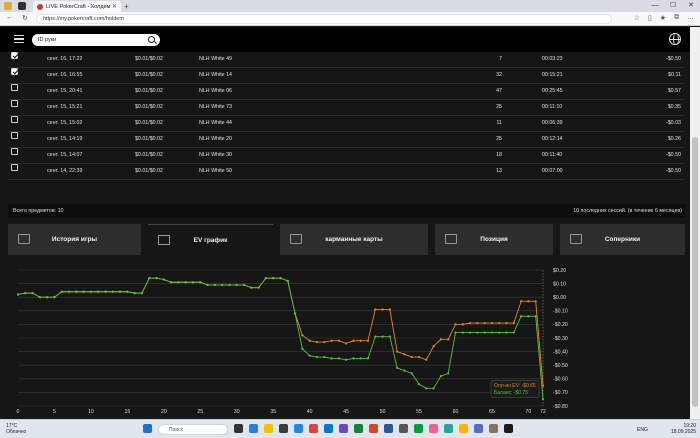 This screenshot has width=700, height=438. What do you see at coordinates (96, 40) in the screenshot?
I see `hand-id-search-input: ID руки` at bounding box center [96, 40].